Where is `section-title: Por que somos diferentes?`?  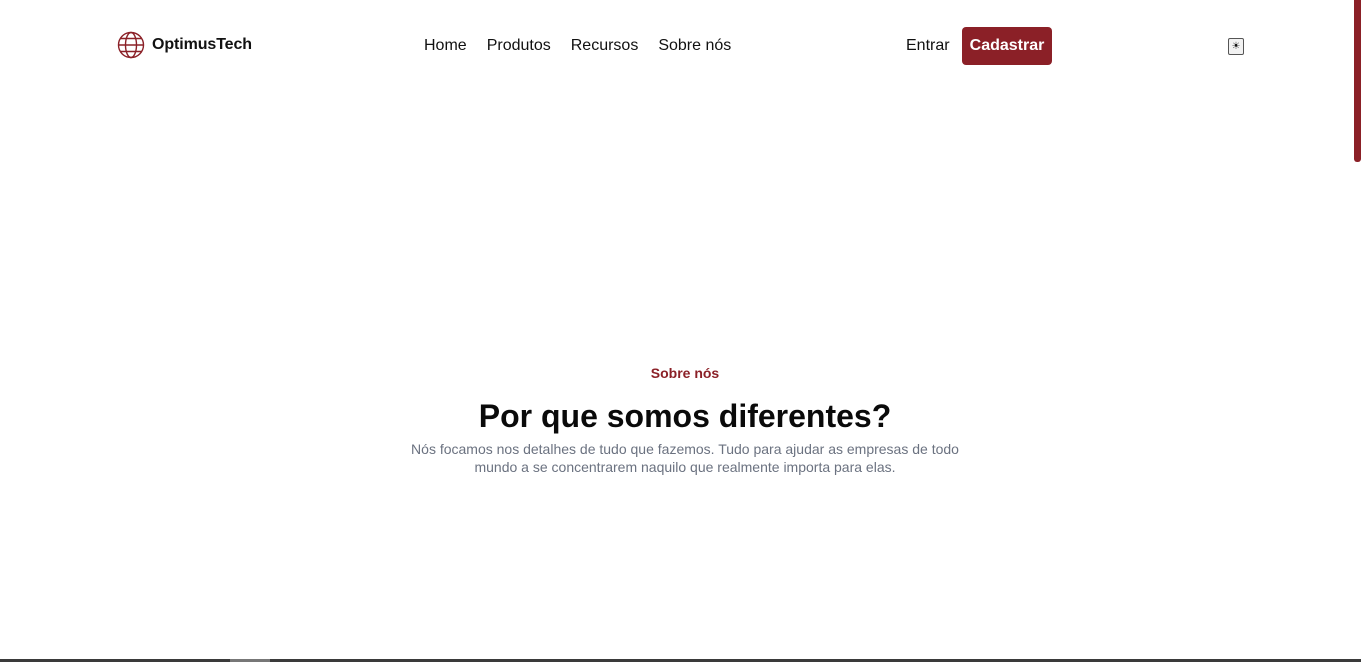 section-title: Por que somos diferentes? is located at coordinates (685, 416).